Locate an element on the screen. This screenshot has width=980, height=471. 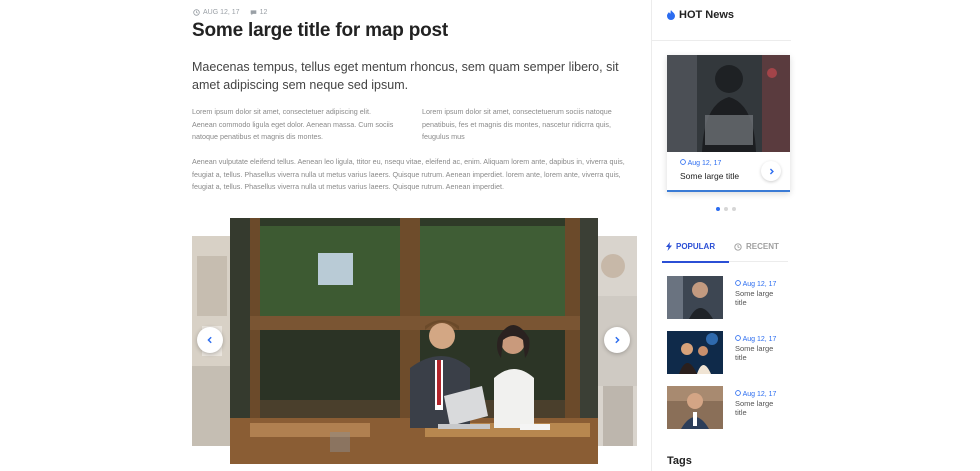
hot-news-date-text: Aug 12, 17 is located at coordinates (704, 163).